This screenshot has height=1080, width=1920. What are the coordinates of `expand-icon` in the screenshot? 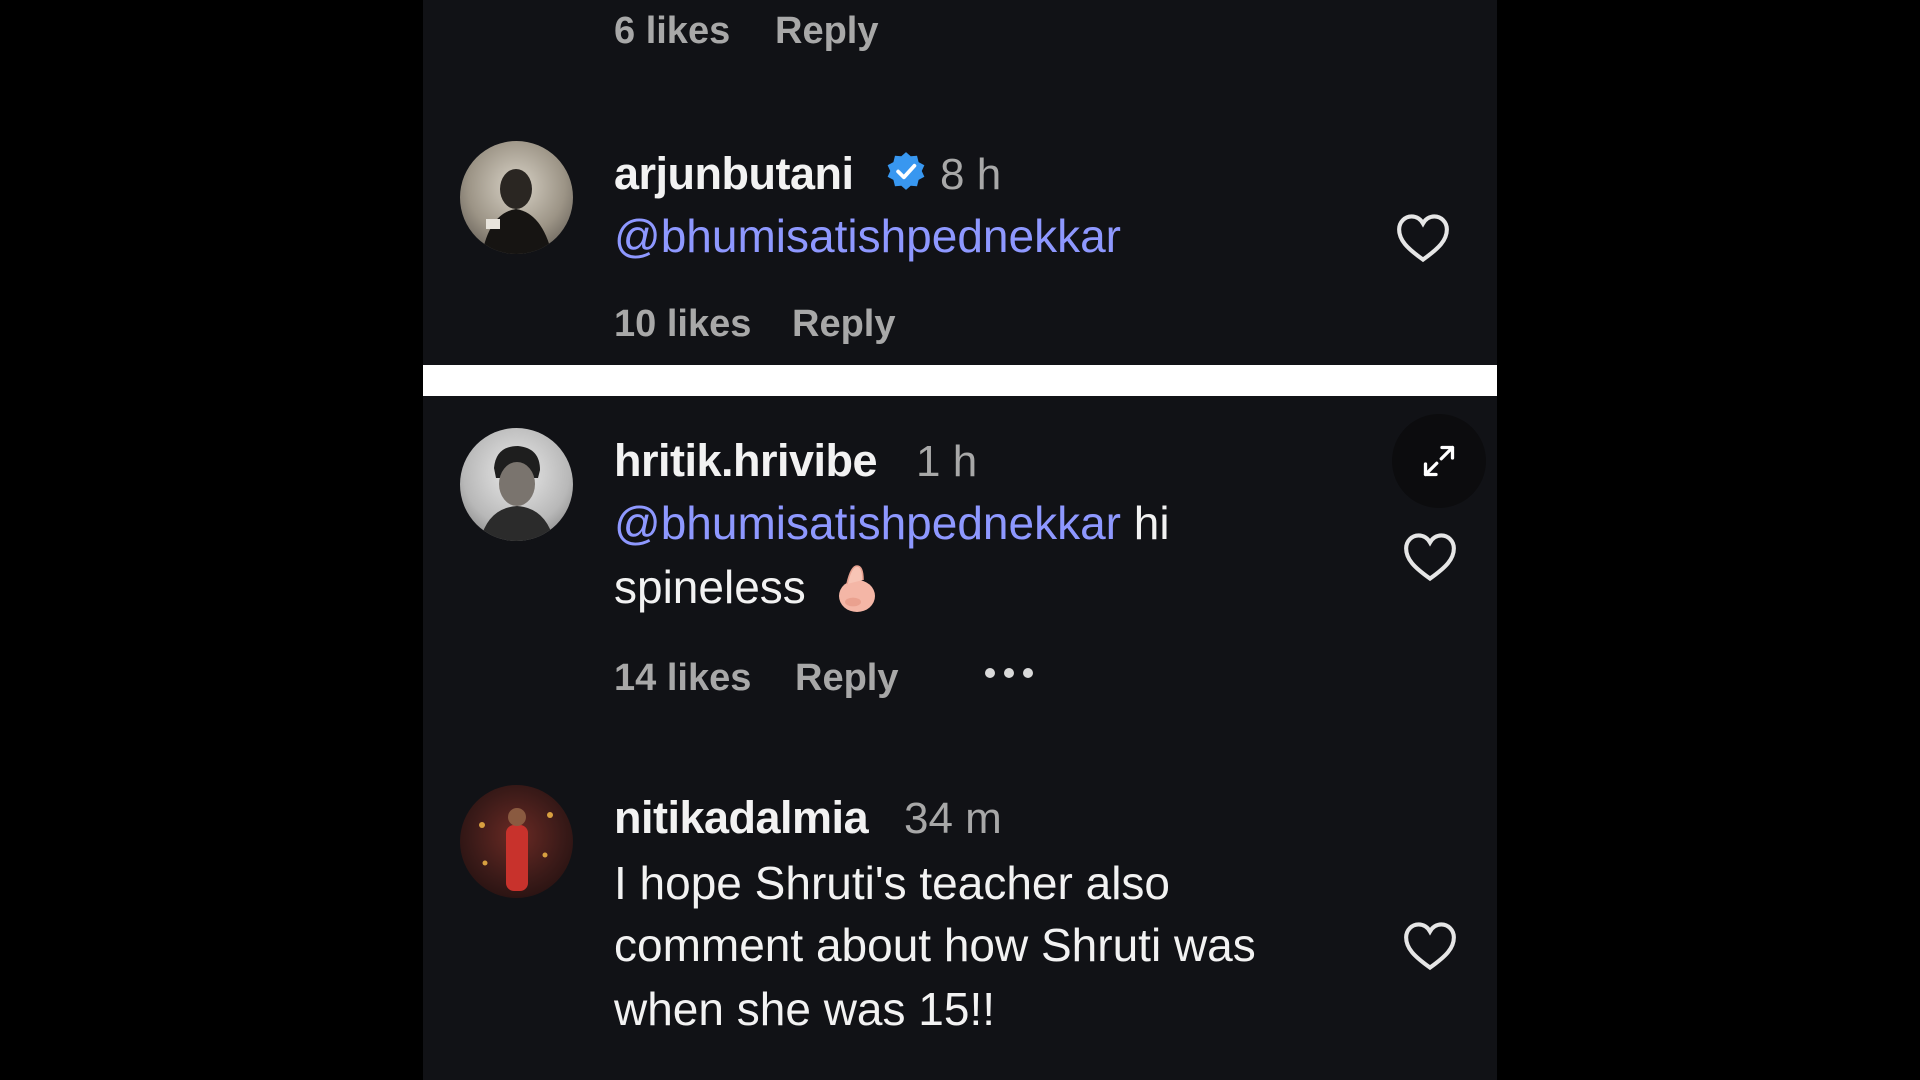 It's located at (1439, 461).